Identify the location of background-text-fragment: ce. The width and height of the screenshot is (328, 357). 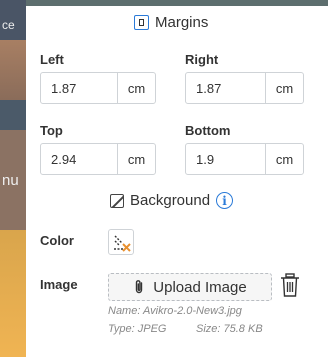
(8, 25).